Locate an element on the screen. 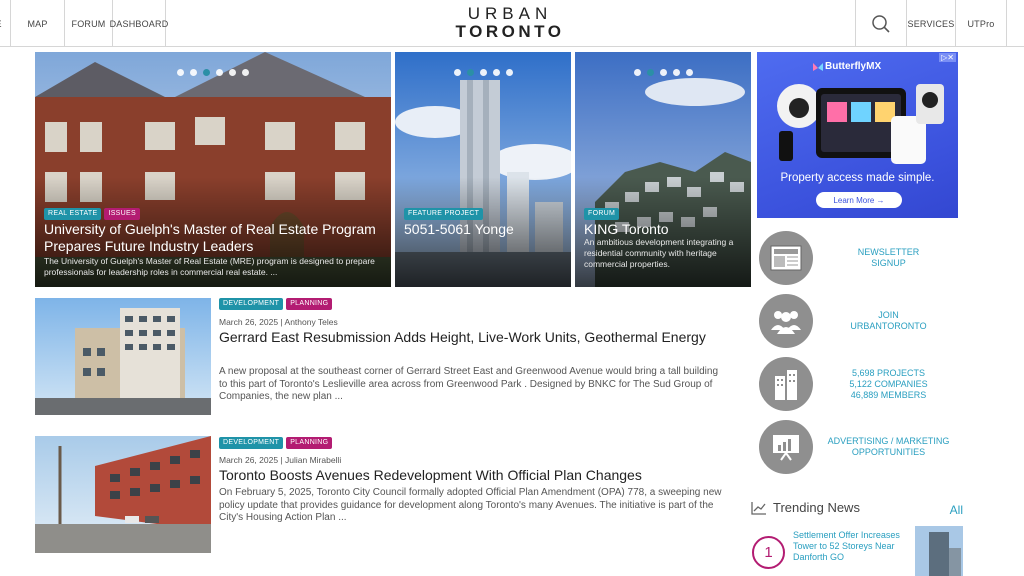 This screenshot has height=576, width=1024. nav-item-dashboard: DASHBOARD is located at coordinates (139, 23).